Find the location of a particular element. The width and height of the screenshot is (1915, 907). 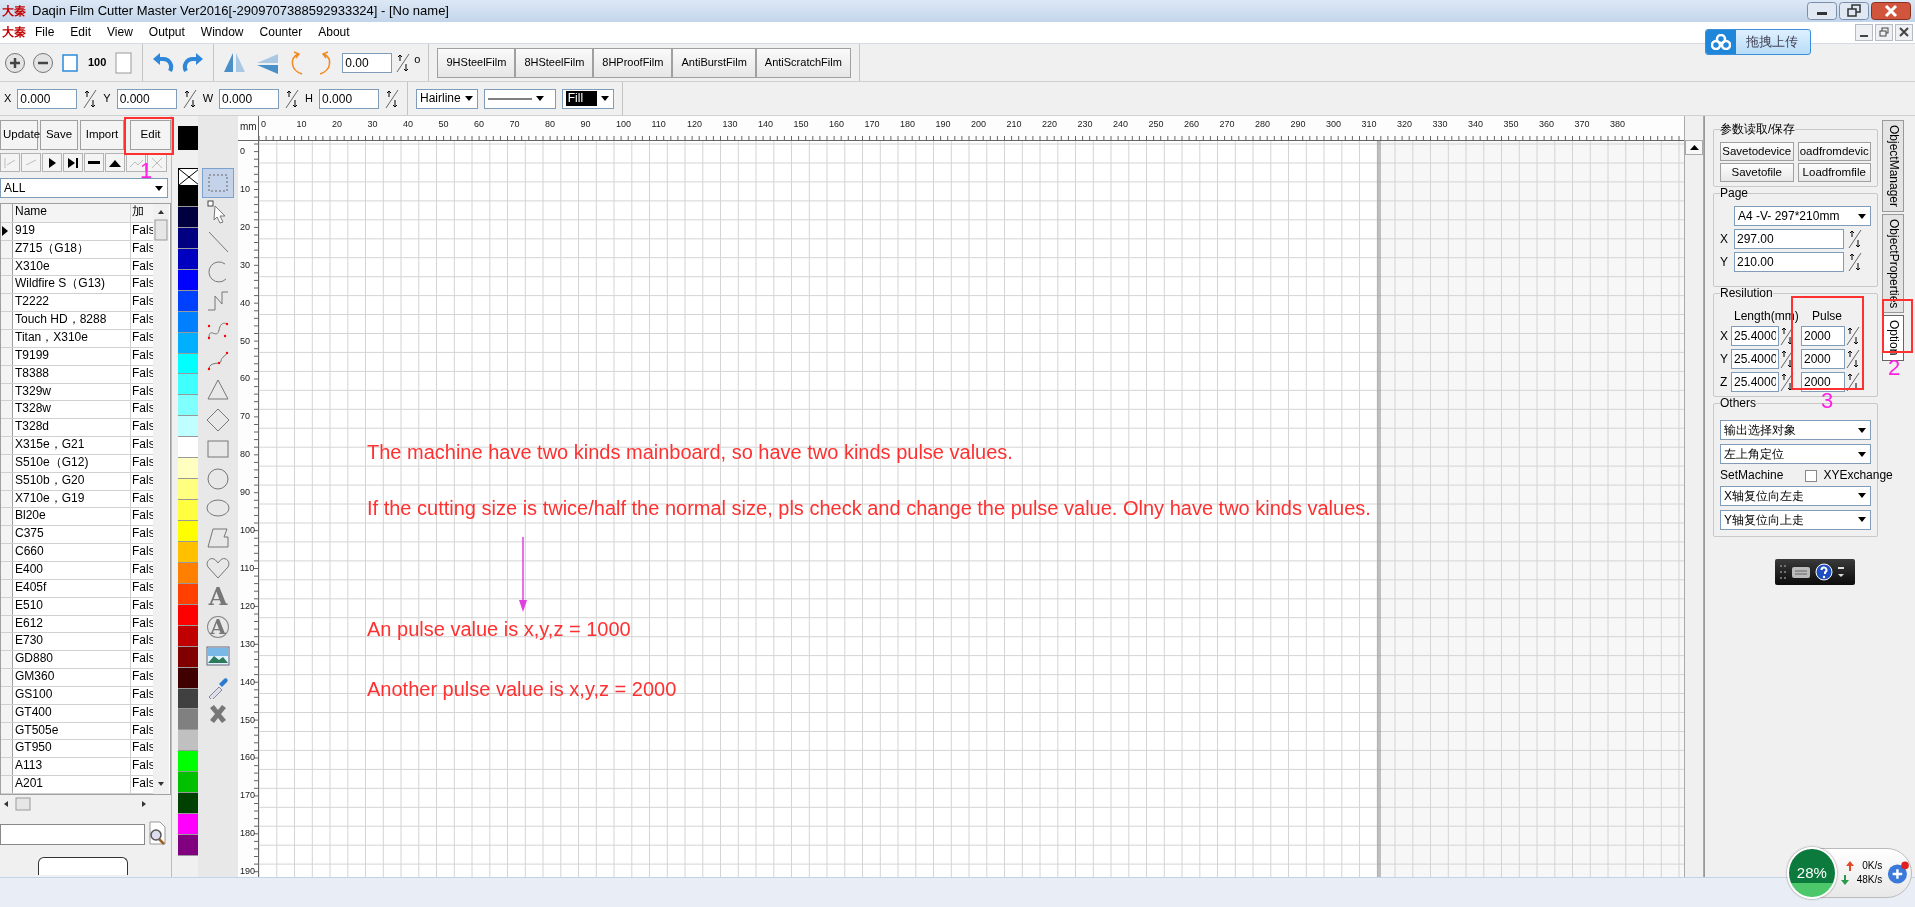

fit-page-icon is located at coordinates (70, 62).